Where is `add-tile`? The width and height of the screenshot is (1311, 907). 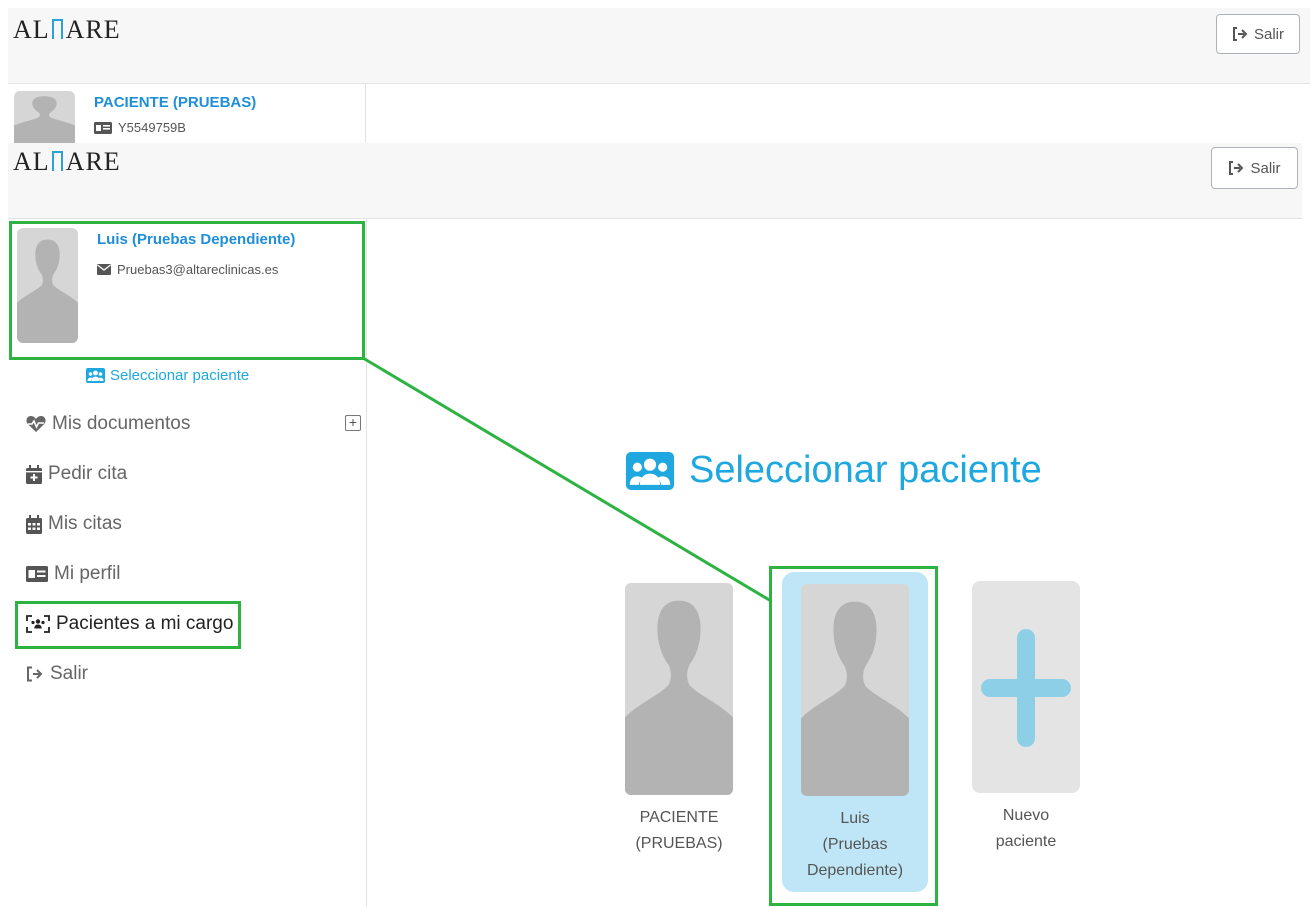
add-tile is located at coordinates (1026, 687).